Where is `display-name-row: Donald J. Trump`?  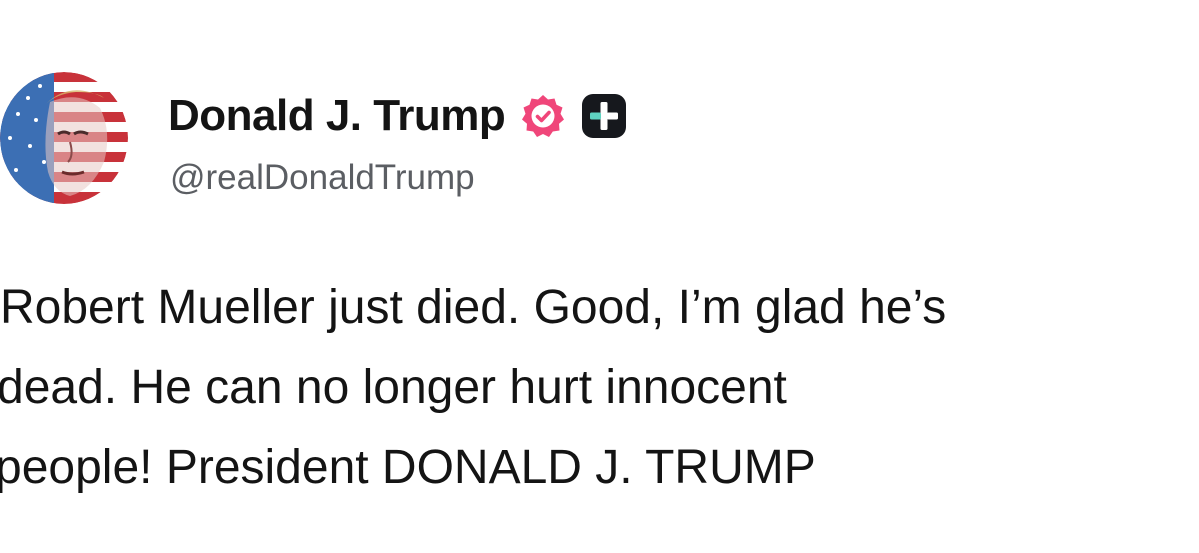
display-name-row: Donald J. Trump is located at coordinates (397, 116).